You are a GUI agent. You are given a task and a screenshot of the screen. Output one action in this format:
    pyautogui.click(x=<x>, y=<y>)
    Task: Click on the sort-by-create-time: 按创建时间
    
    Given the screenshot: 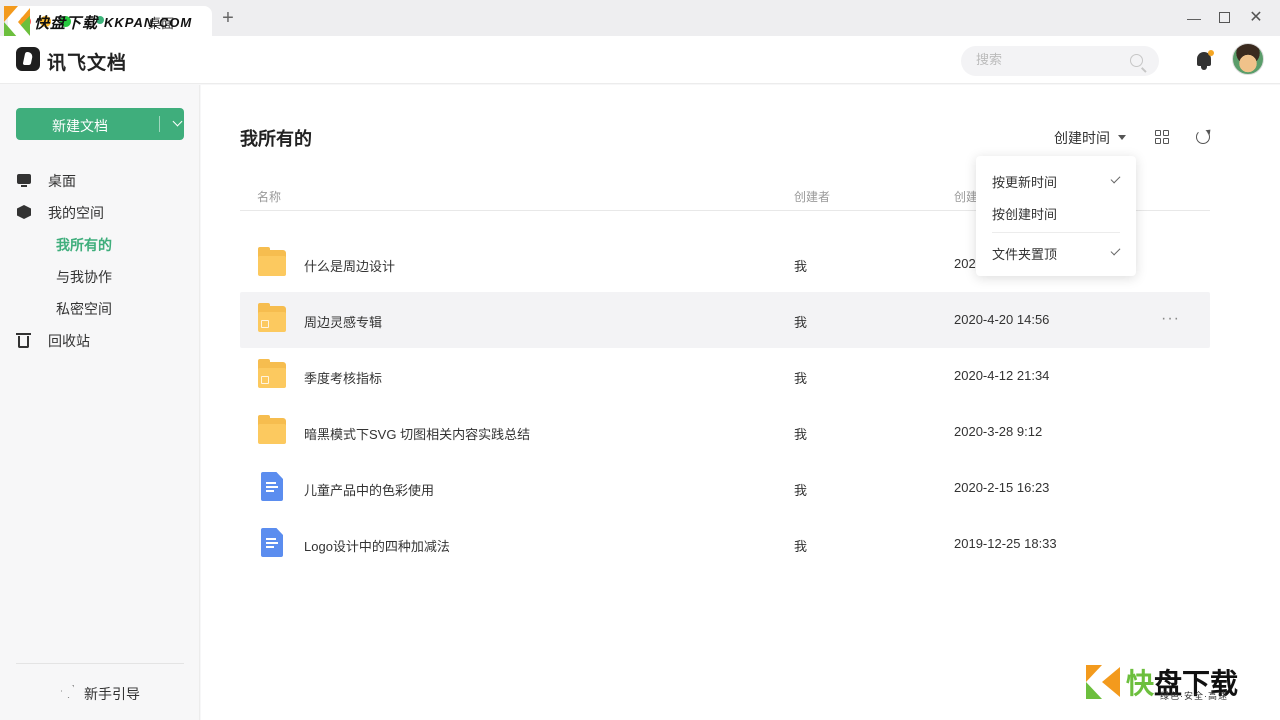 What is the action you would take?
    pyautogui.click(x=1056, y=212)
    